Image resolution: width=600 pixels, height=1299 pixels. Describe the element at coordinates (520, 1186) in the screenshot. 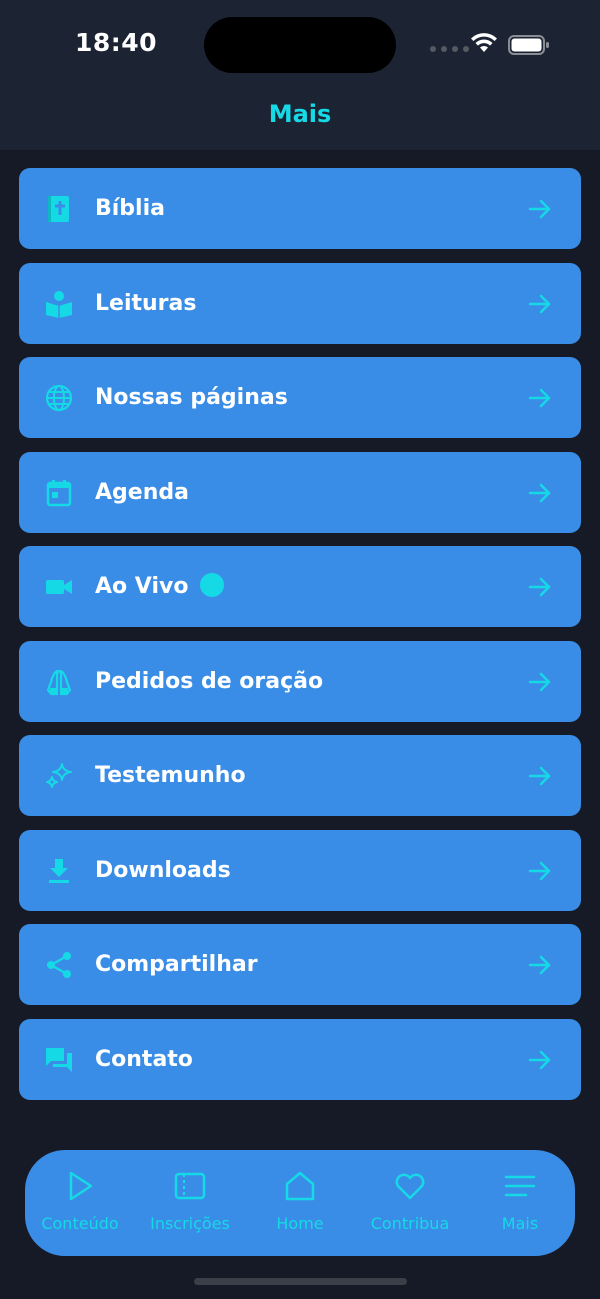

I see `menu-icon` at that location.